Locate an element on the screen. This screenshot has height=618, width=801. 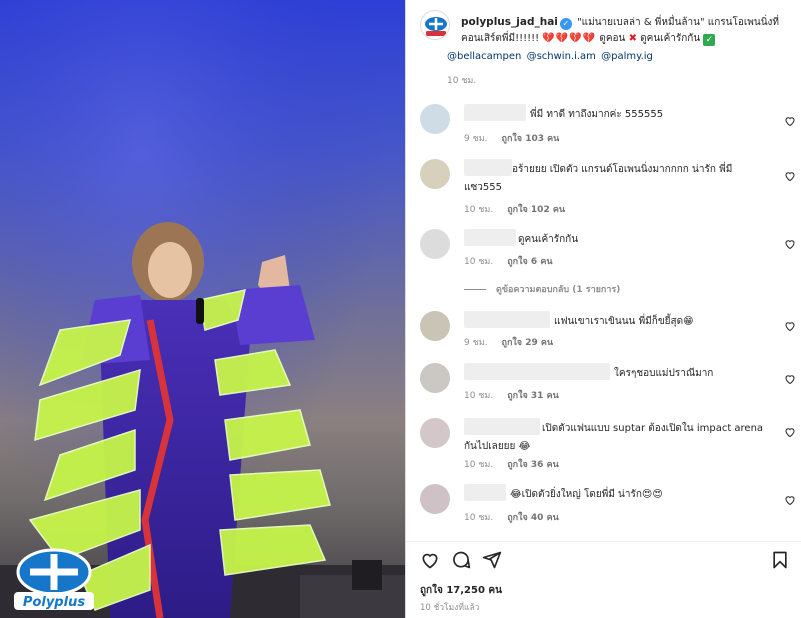
comment-likes: ถูกใจ 31 คน is located at coordinates (533, 396).